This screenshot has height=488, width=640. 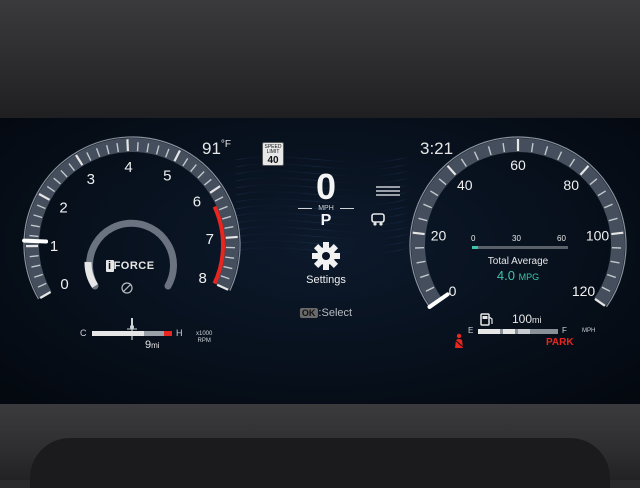 What do you see at coordinates (309, 313) in the screenshot?
I see `ok-key: OK` at bounding box center [309, 313].